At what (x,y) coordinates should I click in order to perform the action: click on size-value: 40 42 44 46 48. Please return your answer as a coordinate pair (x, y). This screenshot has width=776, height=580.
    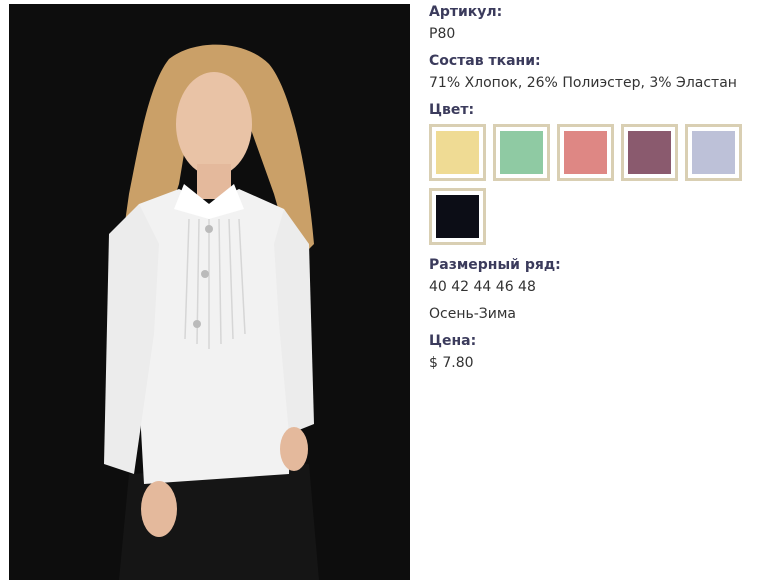
    Looking at the image, I should click on (482, 287).